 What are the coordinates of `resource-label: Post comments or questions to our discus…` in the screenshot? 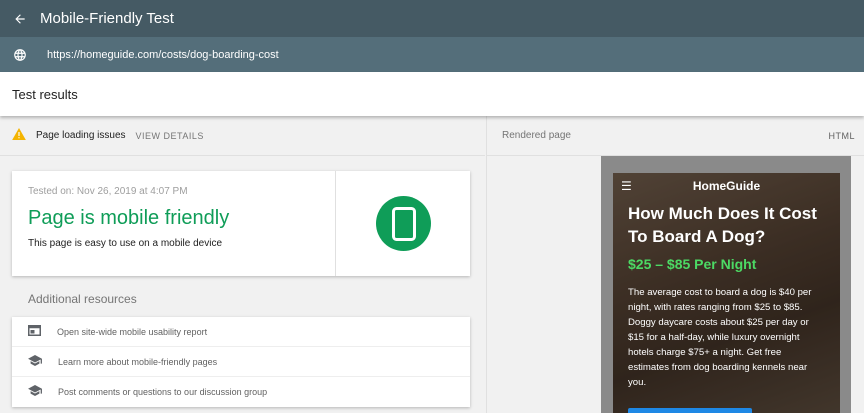 It's located at (163, 392).